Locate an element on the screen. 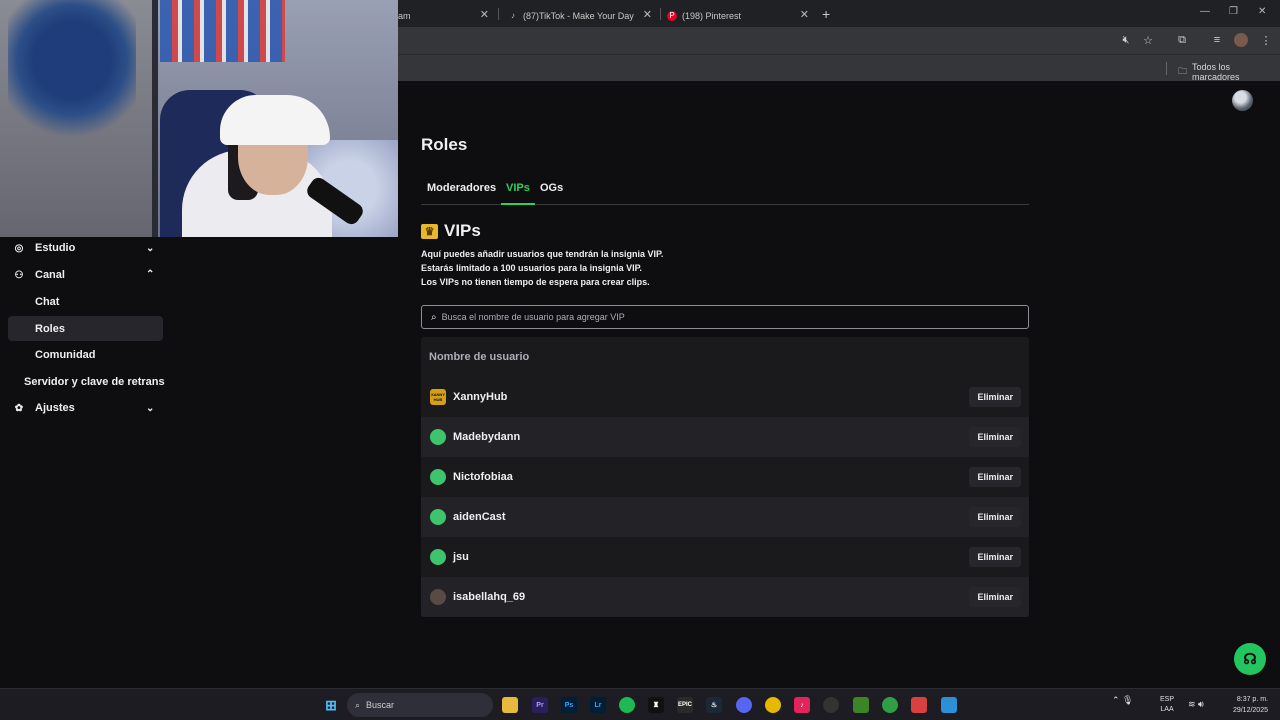 Image resolution: width=1280 pixels, height=720 pixels. all-bookmarks-label: Todos los marcadores is located at coordinates (1216, 72).